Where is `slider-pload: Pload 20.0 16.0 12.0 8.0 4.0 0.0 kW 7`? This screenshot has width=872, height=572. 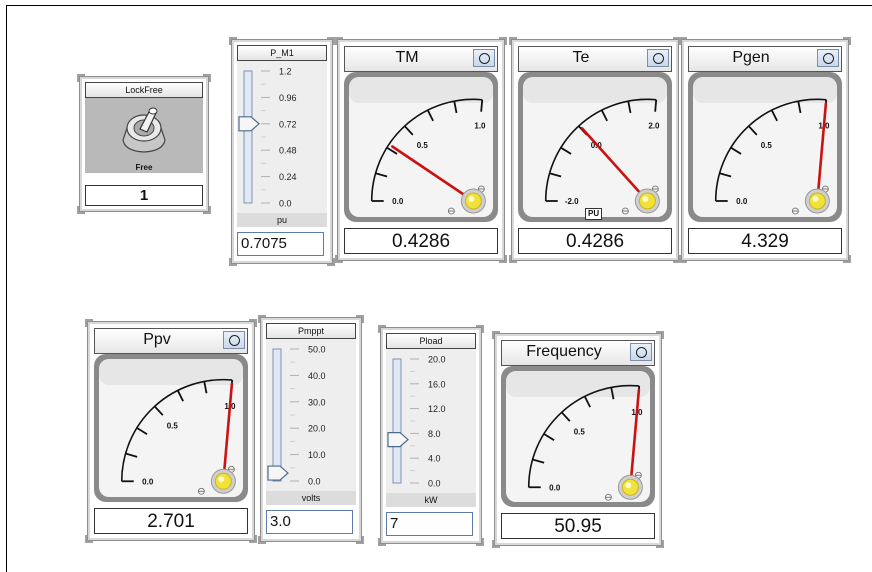 slider-pload: Pload 20.0 16.0 12.0 8.0 4.0 0.0 kW 7 is located at coordinates (431, 435).